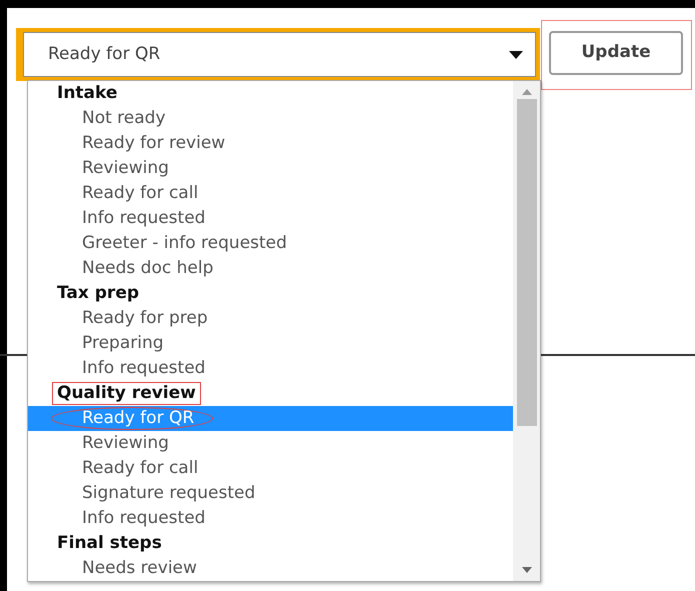 This screenshot has height=591, width=695. Describe the element at coordinates (126, 393) in the screenshot. I see `annotated-group-label: Quality review` at that location.